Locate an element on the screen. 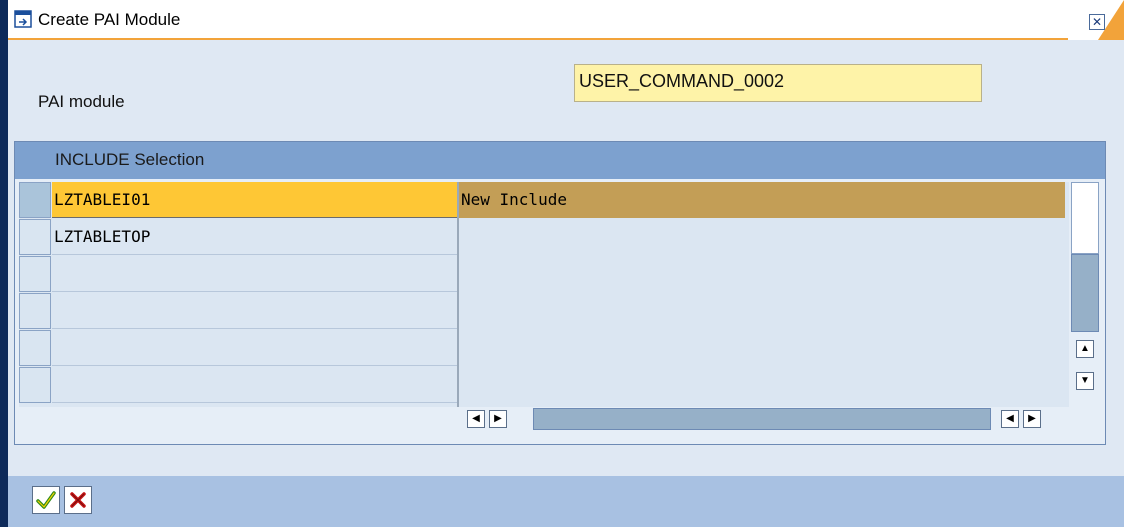  arrow-down-icon: ▼ is located at coordinates (1085, 380).